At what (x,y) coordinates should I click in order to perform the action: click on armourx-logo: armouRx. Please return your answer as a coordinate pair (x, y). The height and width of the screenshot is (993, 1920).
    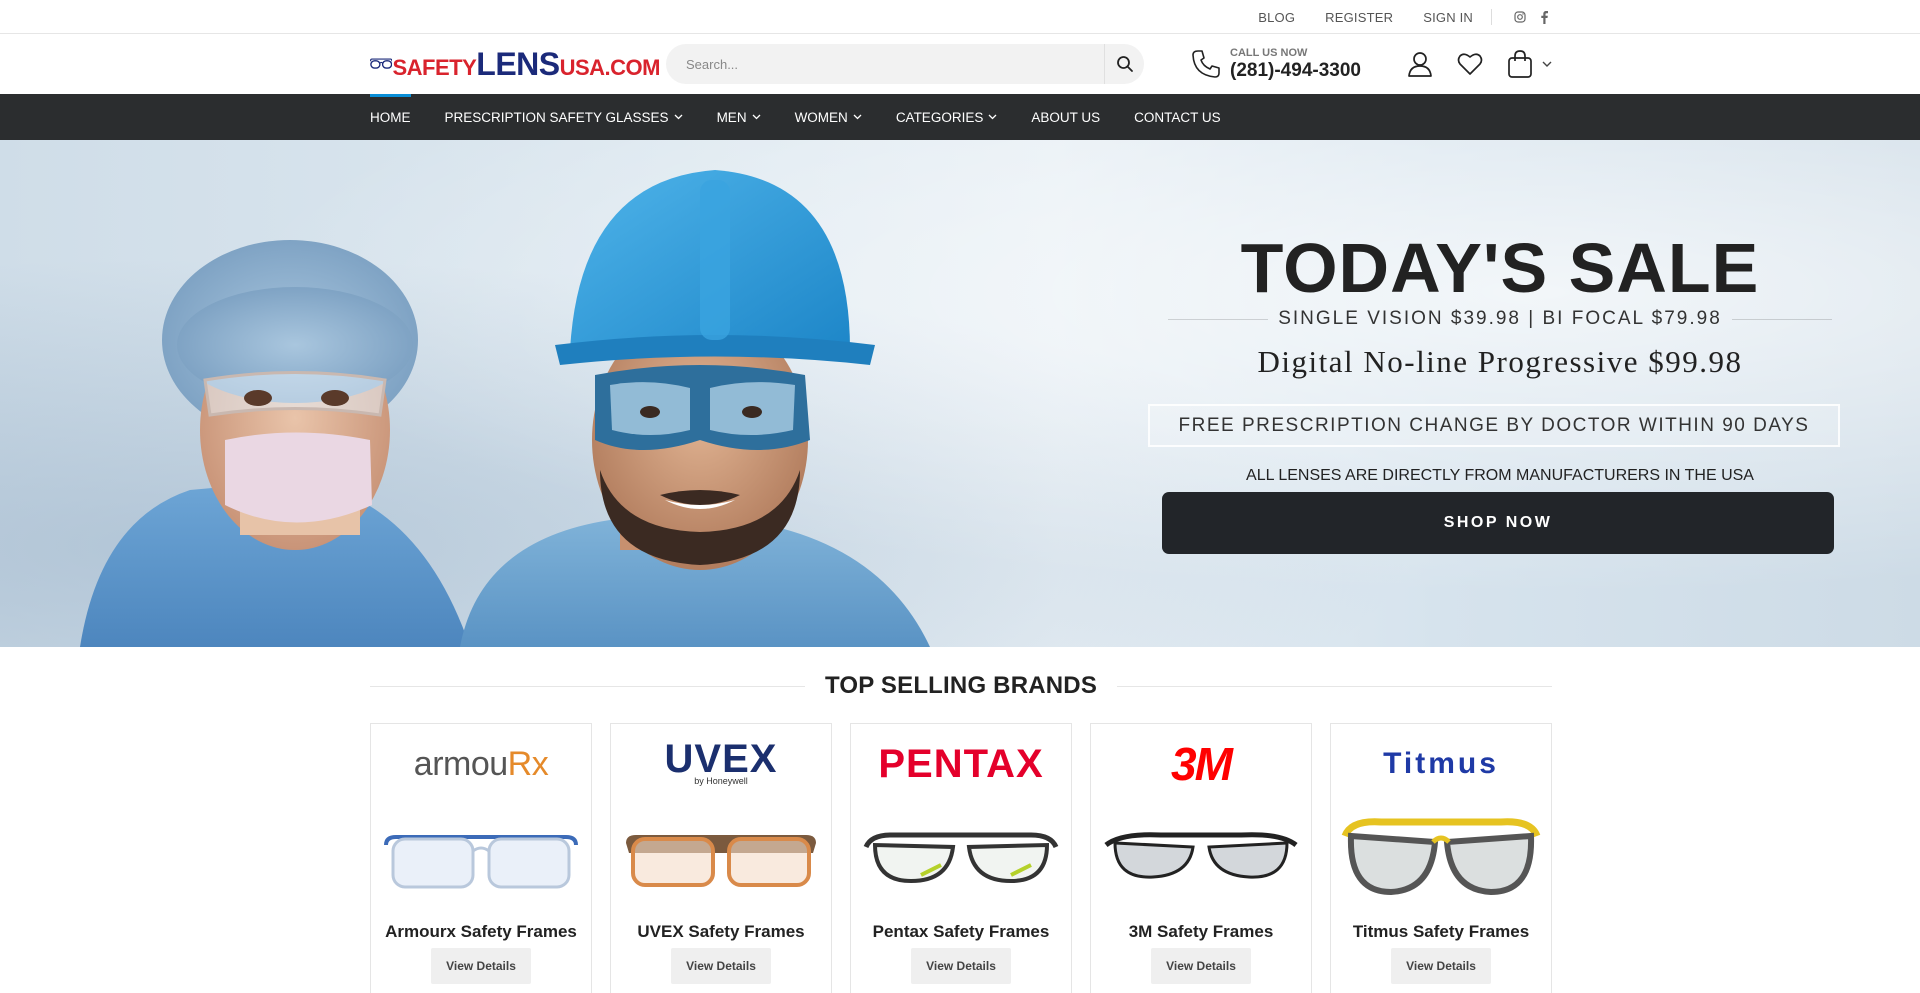
    Looking at the image, I should click on (481, 764).